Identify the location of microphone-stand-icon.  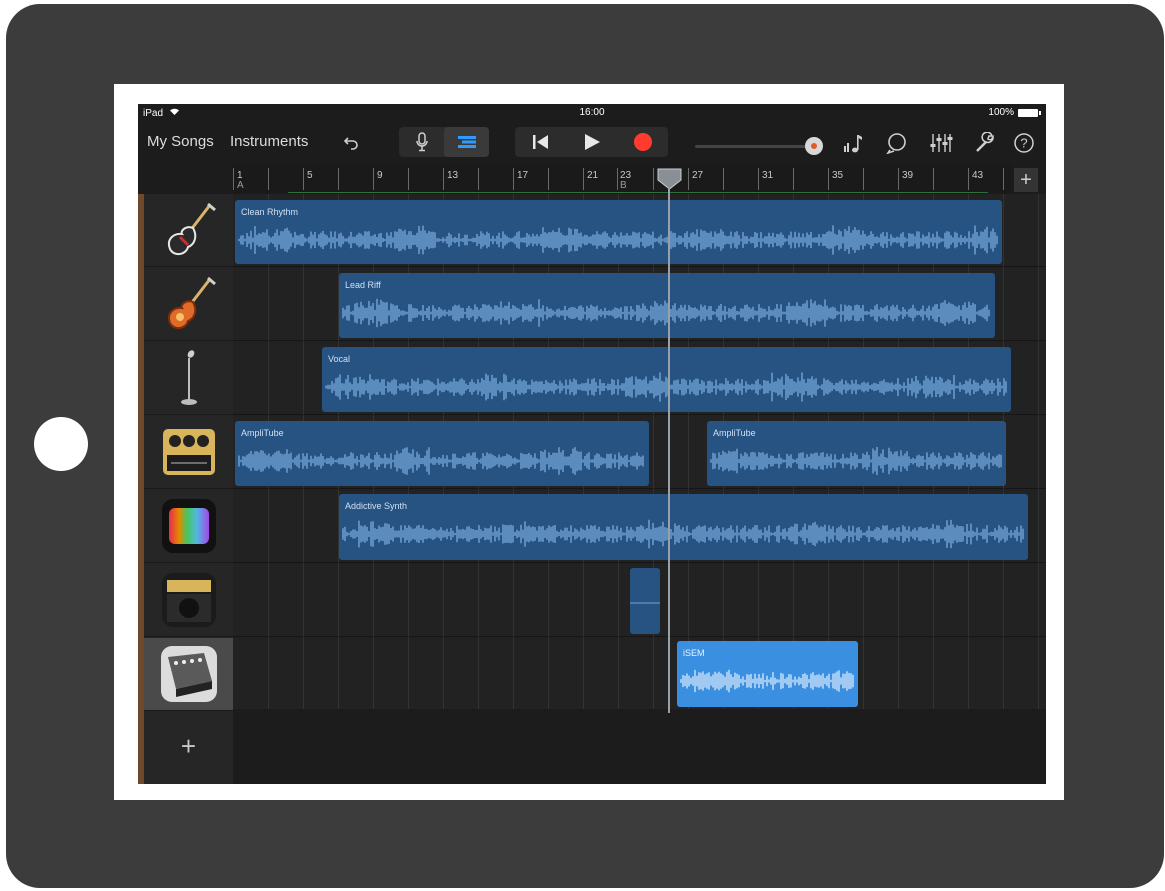
(188, 377).